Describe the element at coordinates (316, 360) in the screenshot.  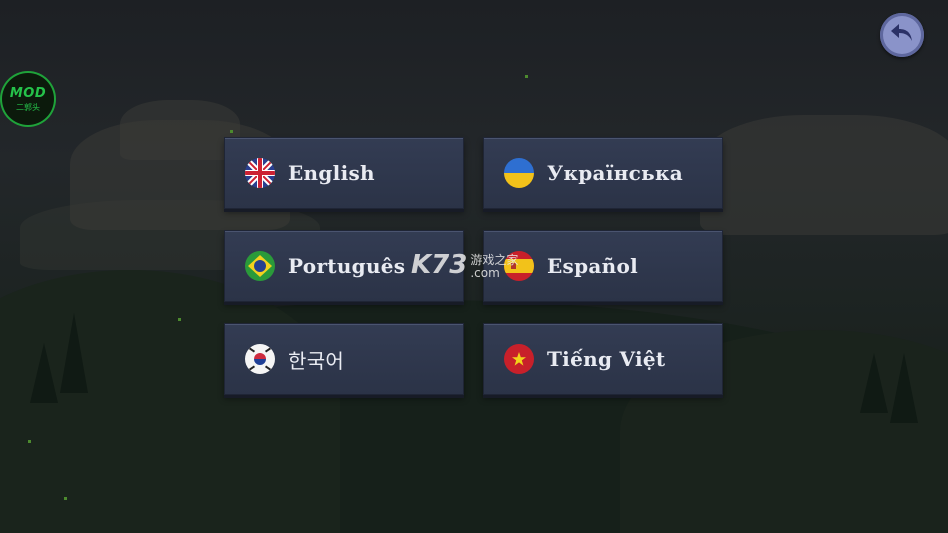
I see `language-label: 한국어` at that location.